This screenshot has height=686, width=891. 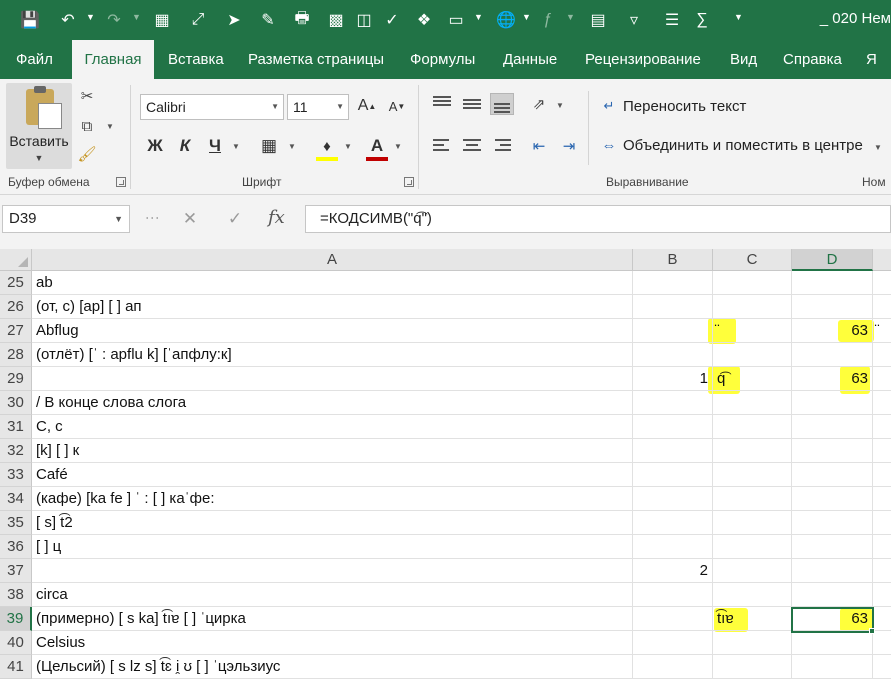 I want to click on merge-center-dropdown-icon: ▼, so click(x=878, y=147).